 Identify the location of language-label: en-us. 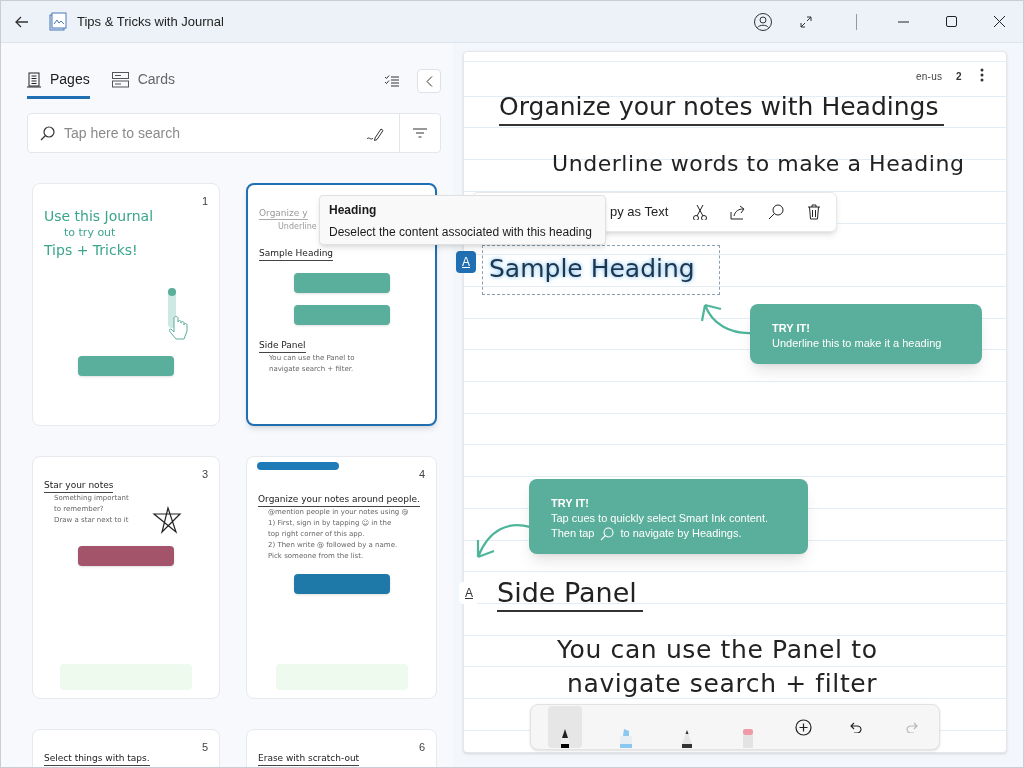
(929, 77).